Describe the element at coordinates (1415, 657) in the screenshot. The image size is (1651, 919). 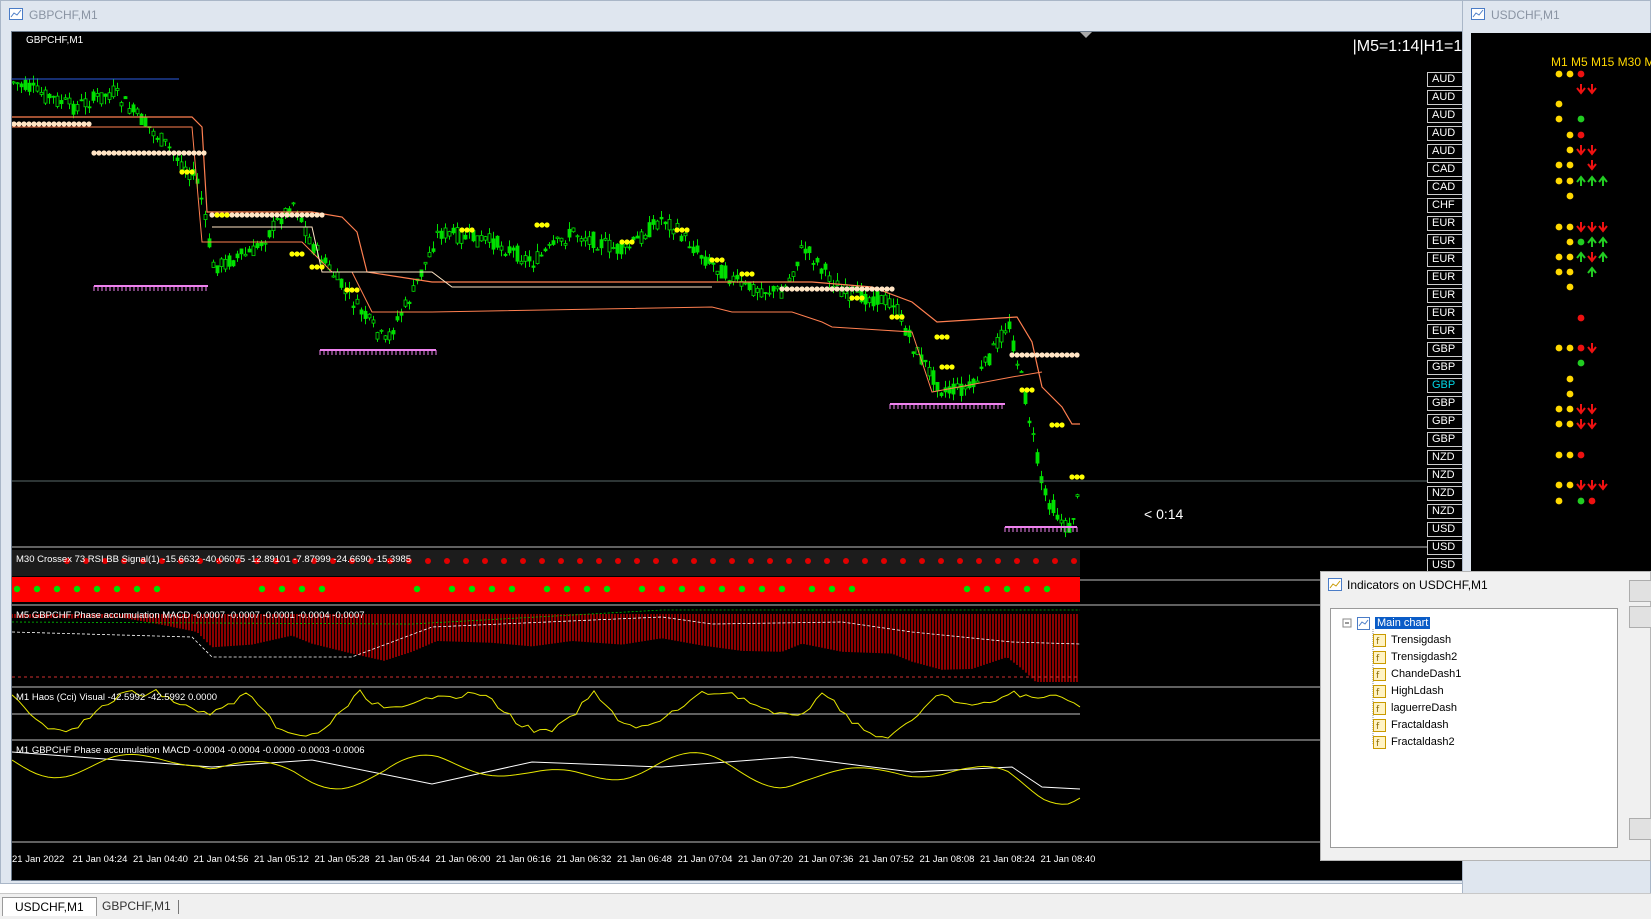
I see `tree-node-indicator: f Trensigdash2` at that location.